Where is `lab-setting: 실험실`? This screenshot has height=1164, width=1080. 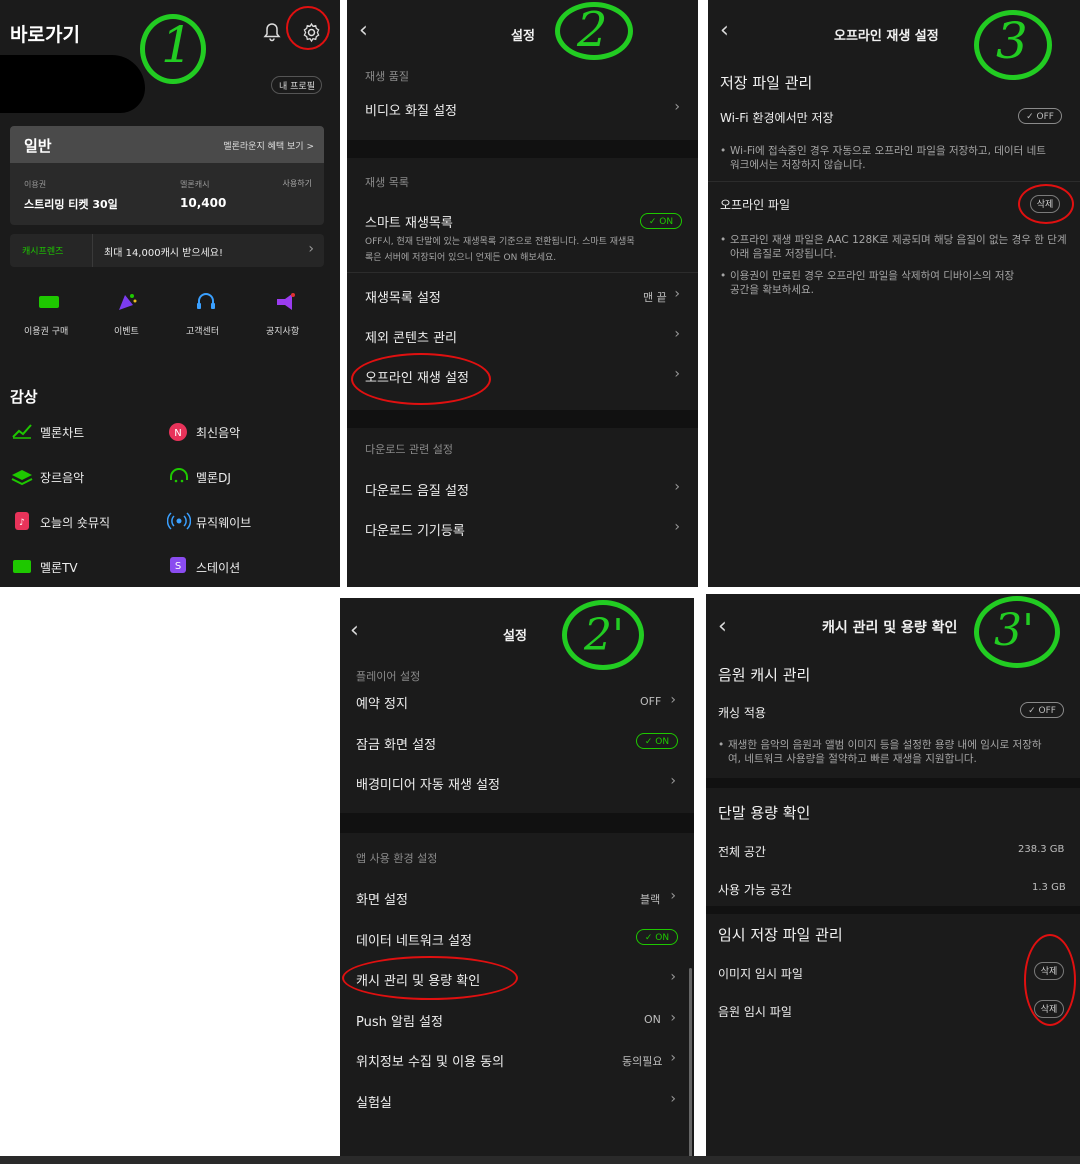 lab-setting: 실험실 is located at coordinates (374, 1101).